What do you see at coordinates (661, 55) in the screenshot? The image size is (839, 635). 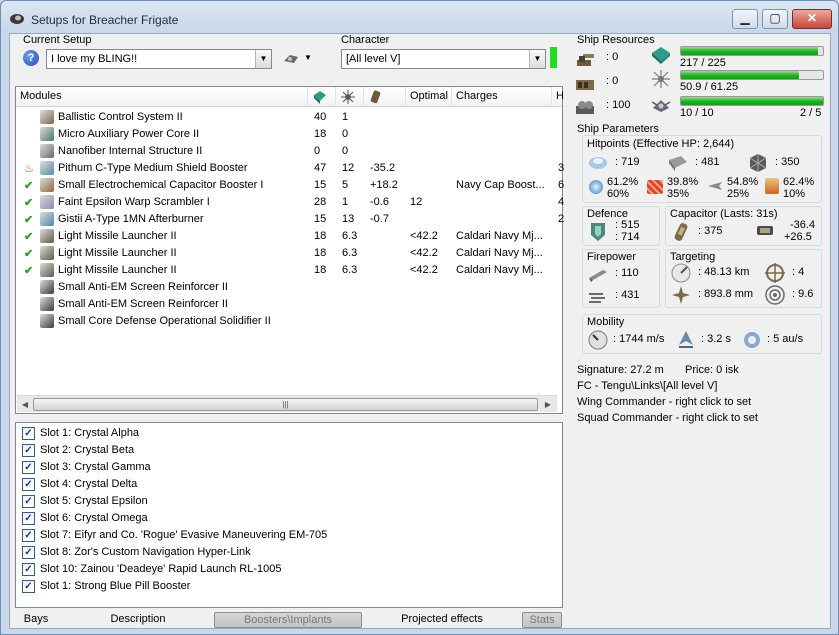 I see `cpu-icon` at bounding box center [661, 55].